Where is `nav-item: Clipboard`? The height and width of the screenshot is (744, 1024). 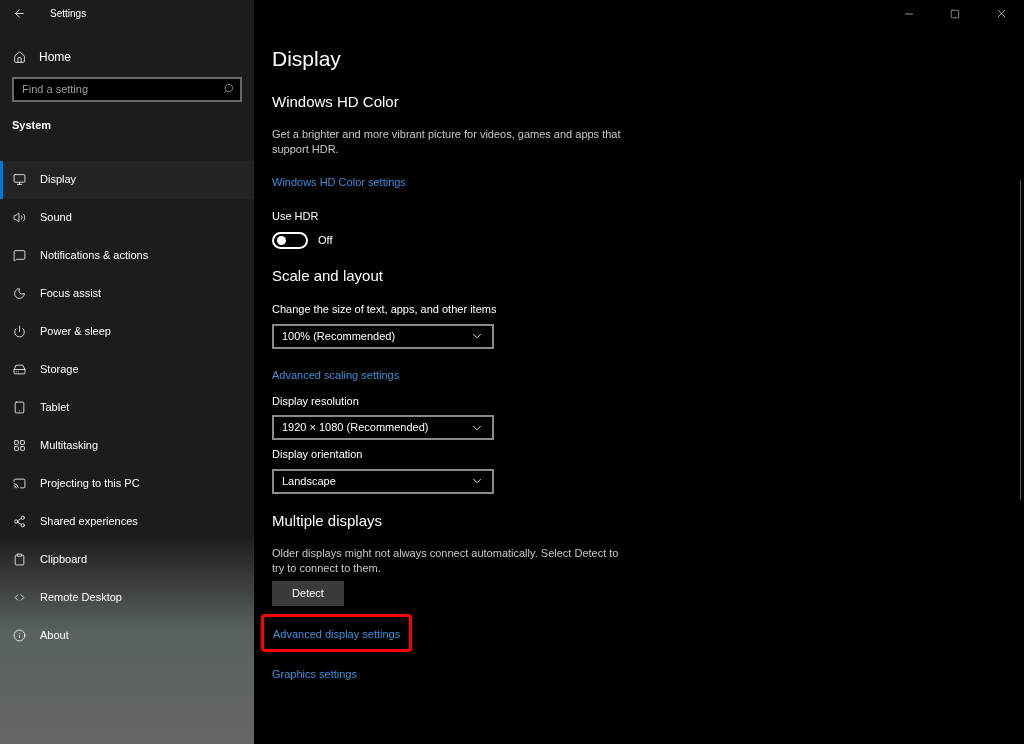
nav-item: Clipboard is located at coordinates (127, 559).